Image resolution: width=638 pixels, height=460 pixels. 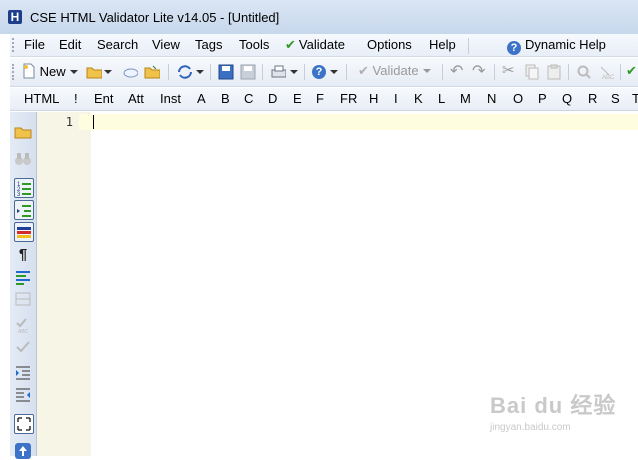 I want to click on app-logo-icon: H, so click(x=15, y=17).